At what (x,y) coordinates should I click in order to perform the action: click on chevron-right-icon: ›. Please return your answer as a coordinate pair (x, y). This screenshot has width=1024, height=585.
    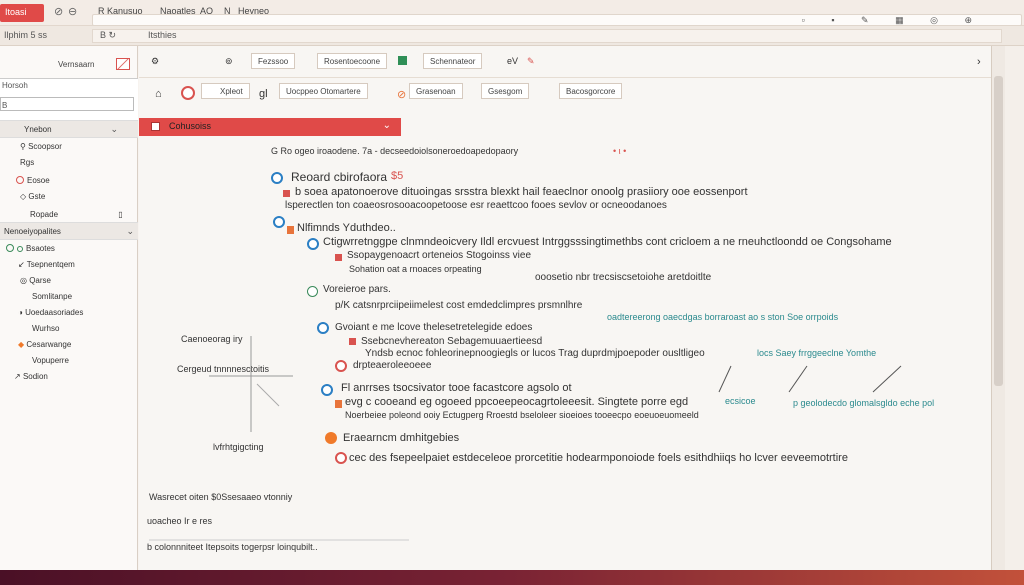
    Looking at the image, I should click on (979, 62).